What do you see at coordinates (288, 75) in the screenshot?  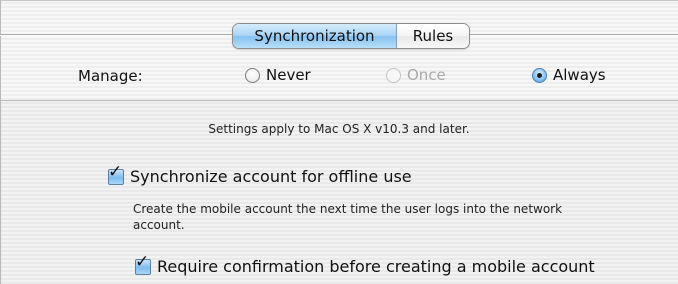 I see `manage-never-label: Never` at bounding box center [288, 75].